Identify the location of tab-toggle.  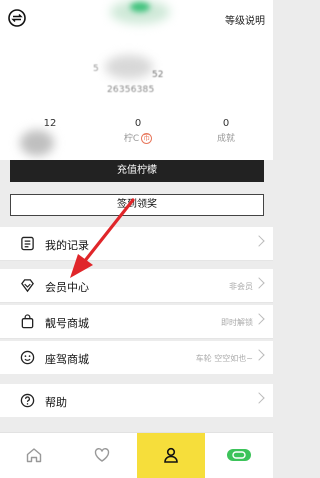
(239, 455).